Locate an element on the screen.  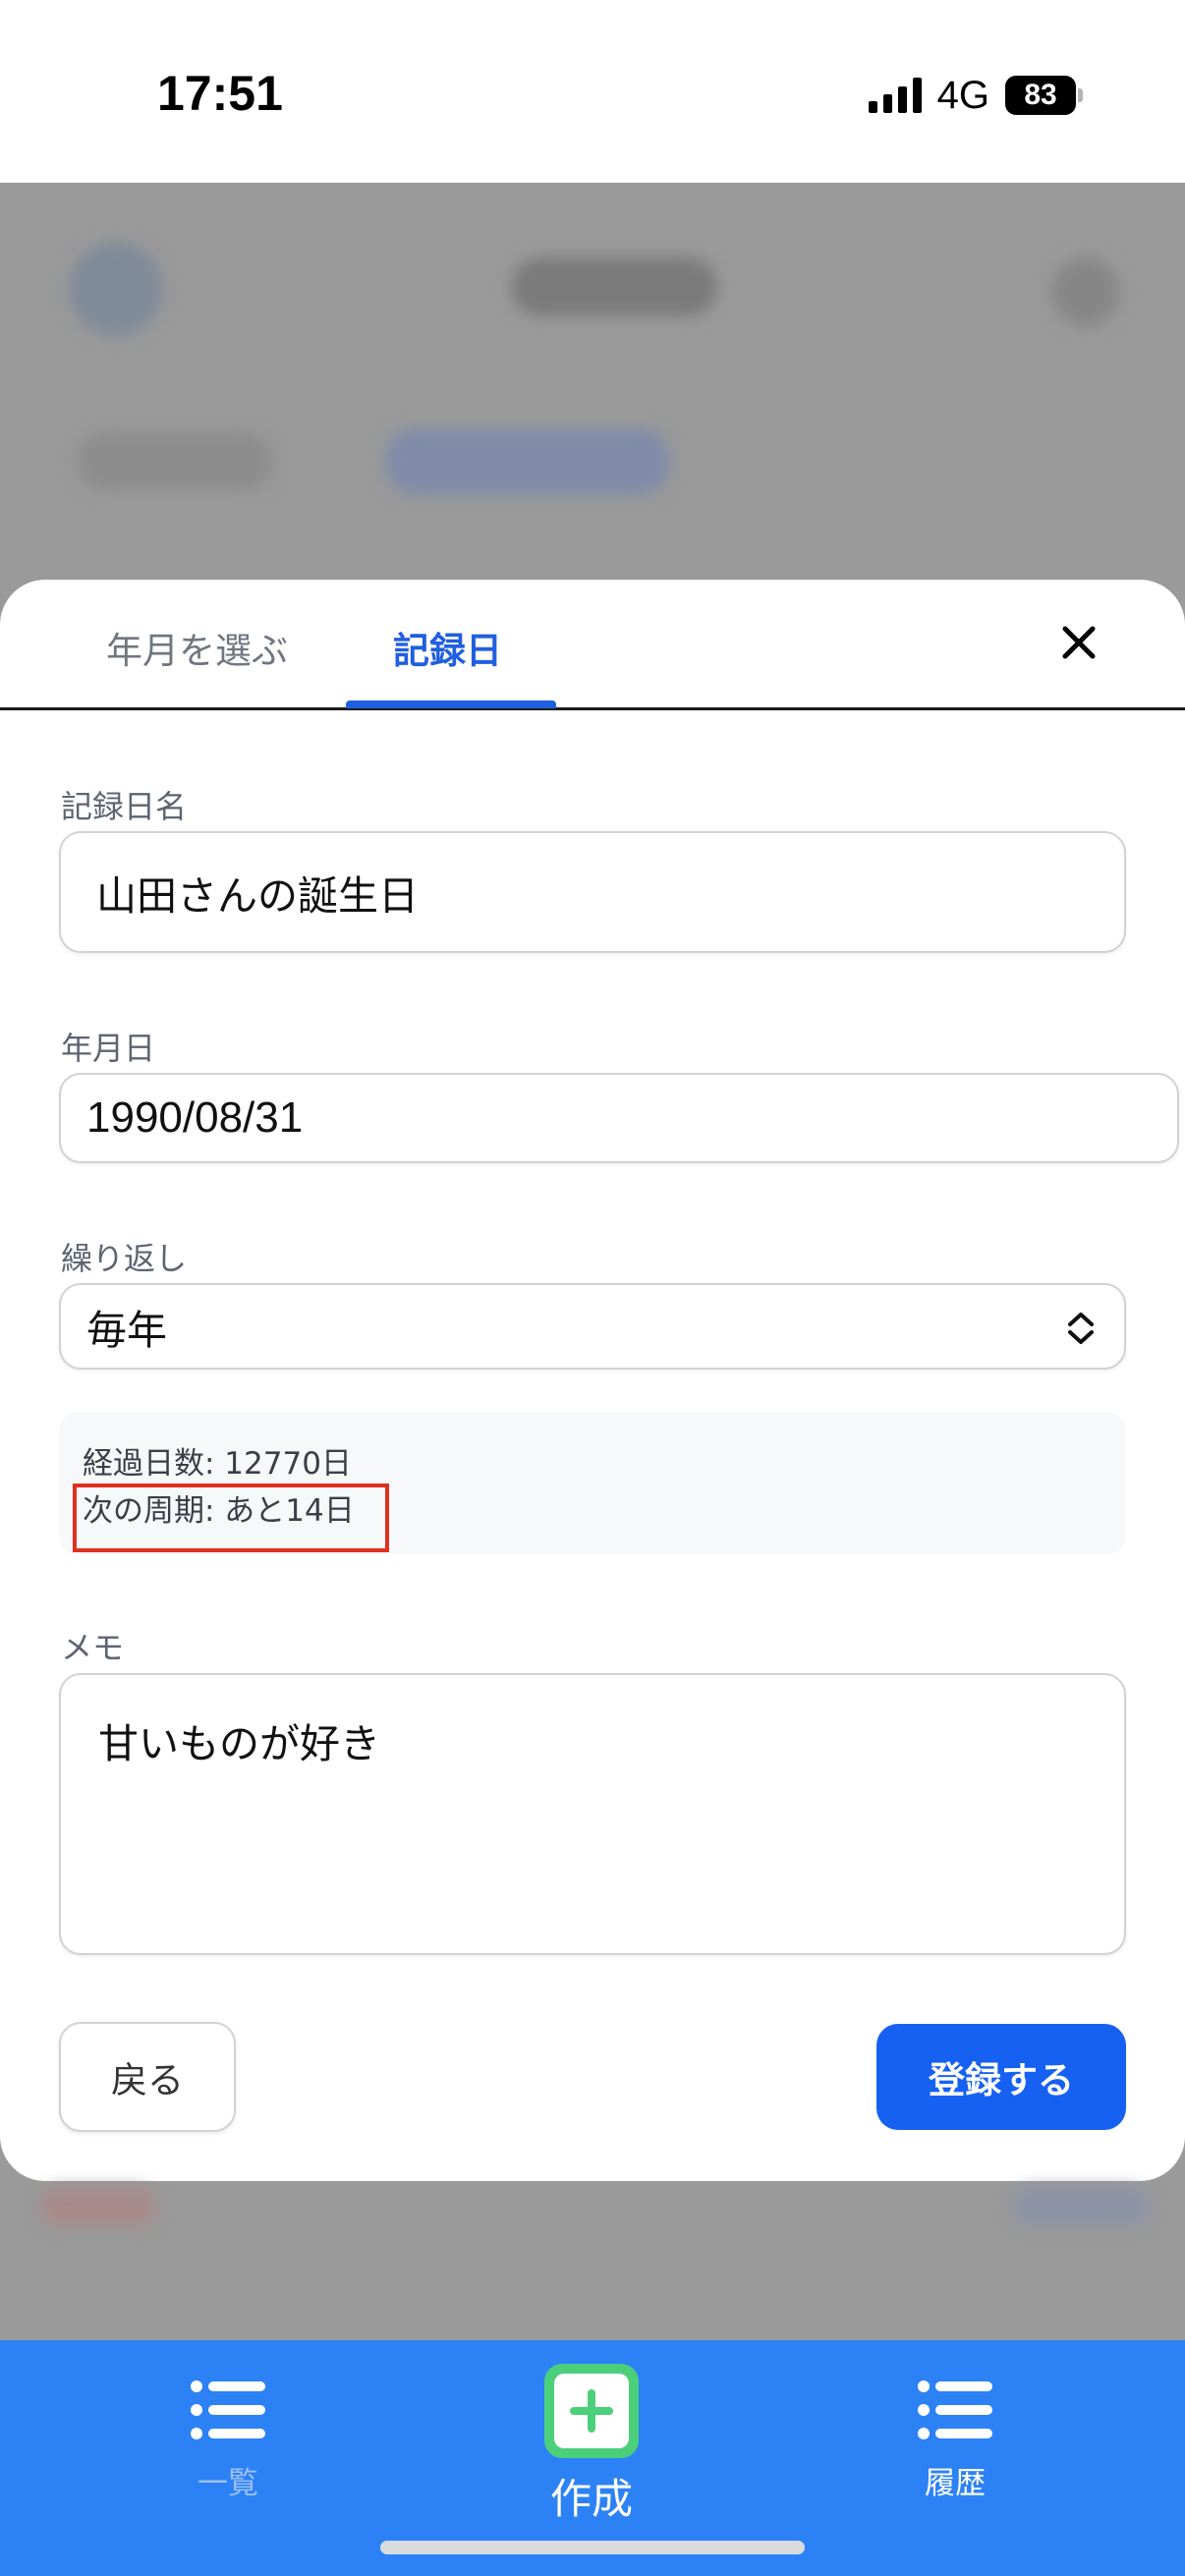
chevron-updown-icon is located at coordinates (1081, 1328).